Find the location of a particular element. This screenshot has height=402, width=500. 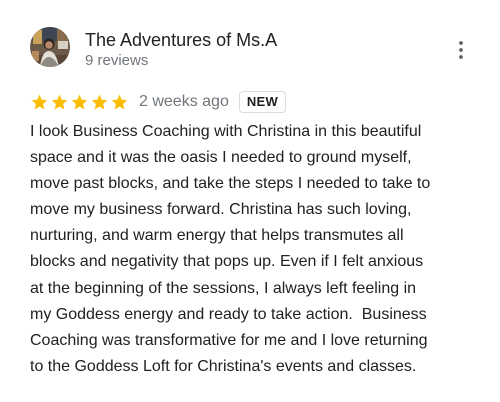

author-name: The Adventures of Ms.A is located at coordinates (181, 40).